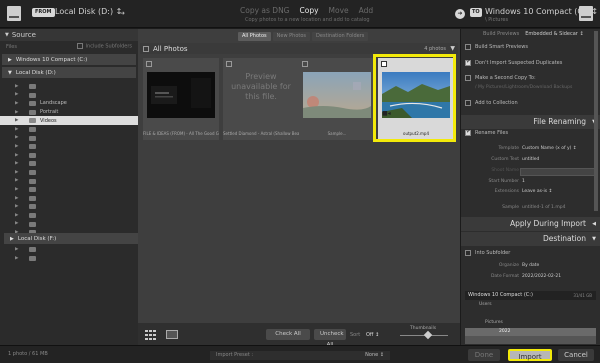  What do you see at coordinates (152, 335) in the screenshot?
I see `grid-view-icon` at bounding box center [152, 335].